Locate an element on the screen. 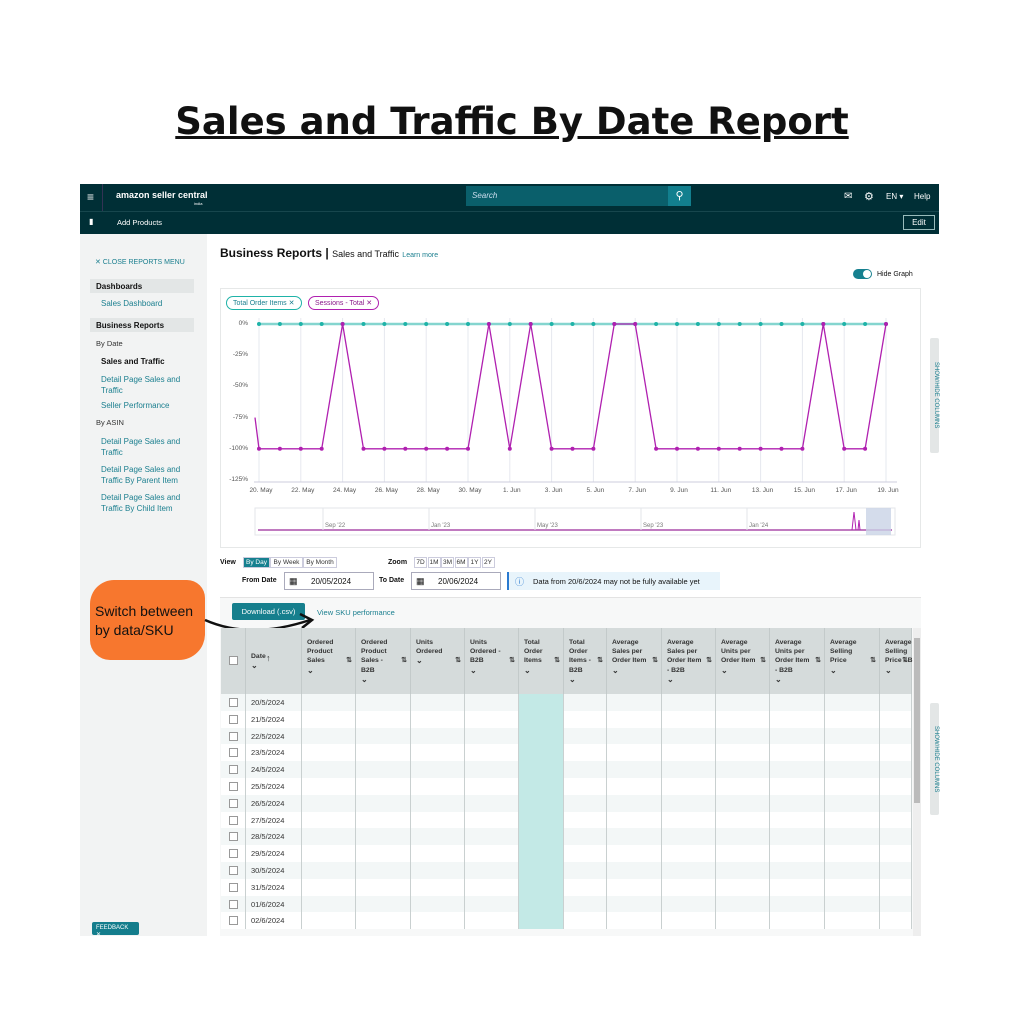 The image size is (1024, 1024). from-date-input: ▦ 20/05/2024 is located at coordinates (329, 581).